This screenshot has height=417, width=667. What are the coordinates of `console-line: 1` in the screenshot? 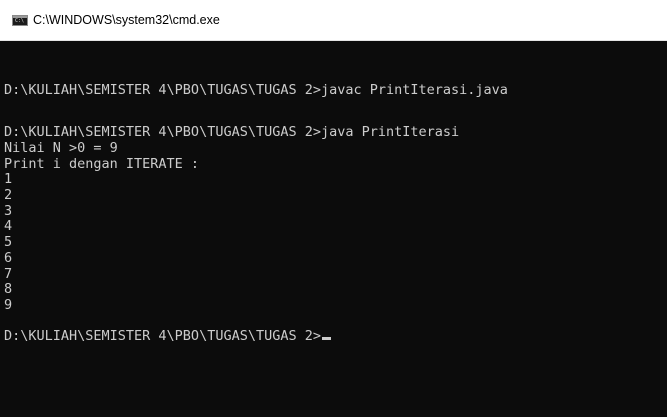 It's located at (8, 179).